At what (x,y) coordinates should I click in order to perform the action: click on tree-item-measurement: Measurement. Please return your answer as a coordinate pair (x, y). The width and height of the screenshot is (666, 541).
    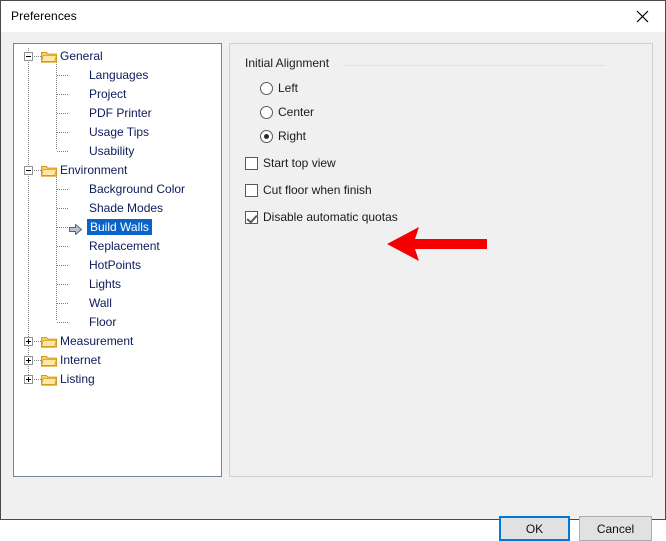
    Looking at the image, I should click on (117, 341).